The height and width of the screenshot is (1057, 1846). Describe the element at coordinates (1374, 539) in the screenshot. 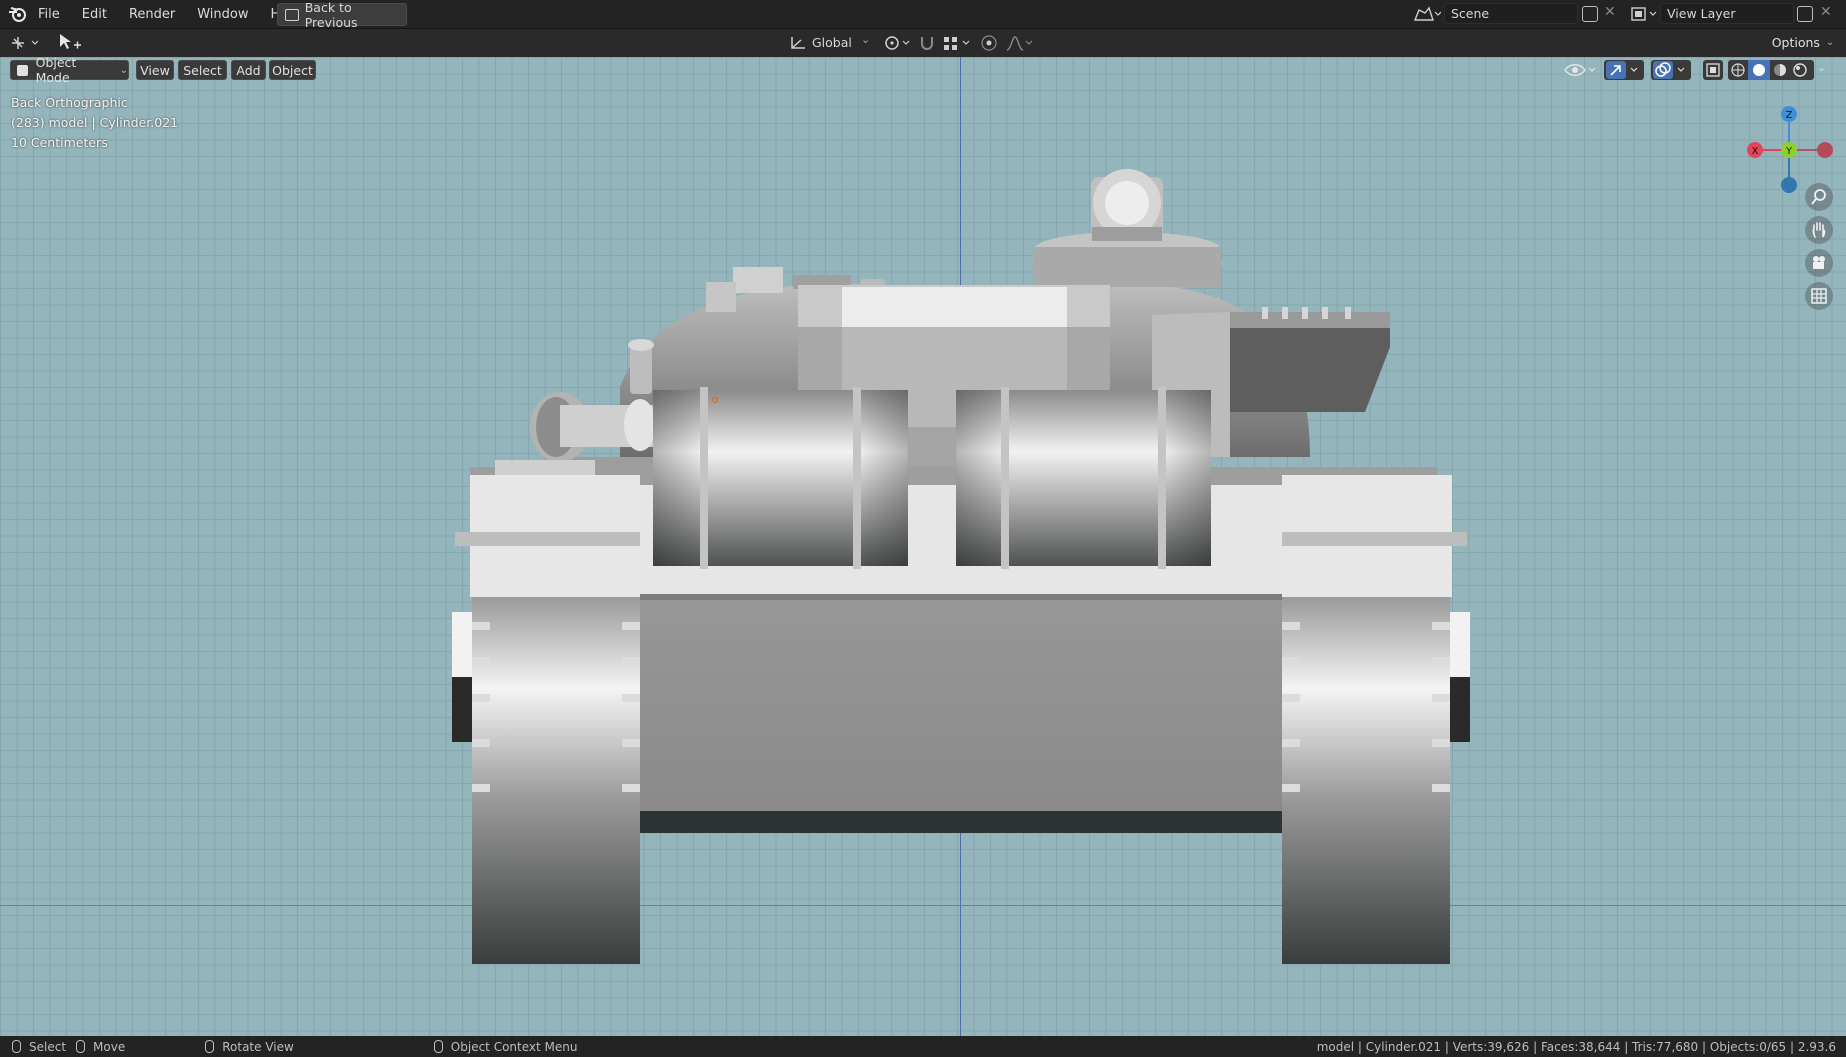

I see `right-fender-lip` at that location.